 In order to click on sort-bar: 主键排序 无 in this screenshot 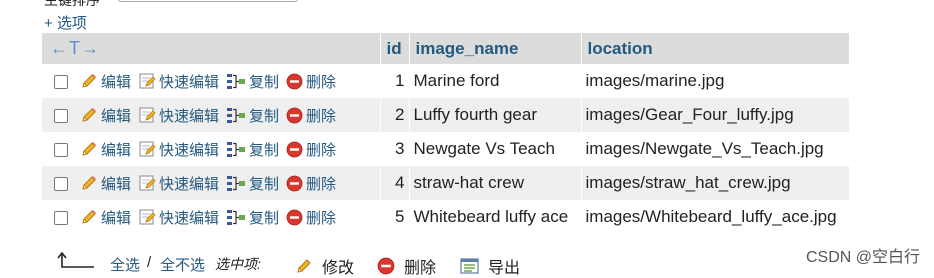, I will do `click(160, 5)`.